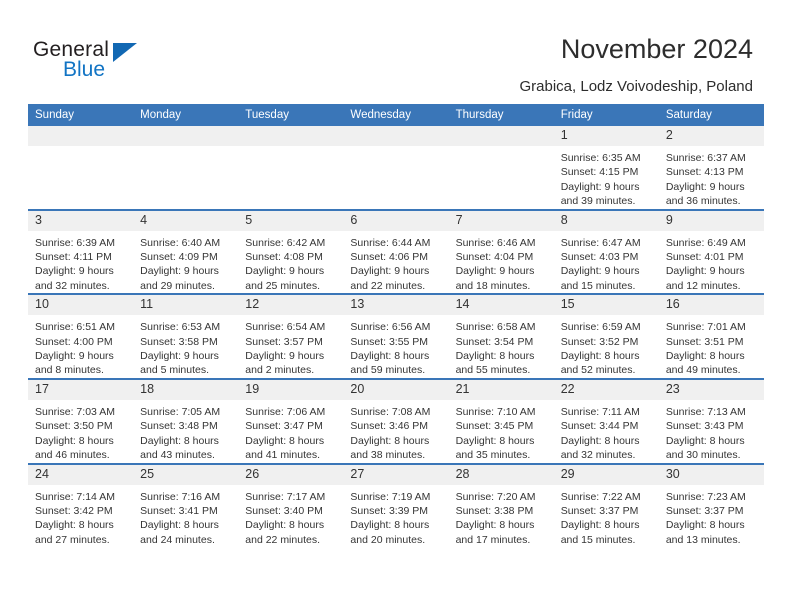  I want to click on day-detail-daylight2: and 36 minutes., so click(703, 201).